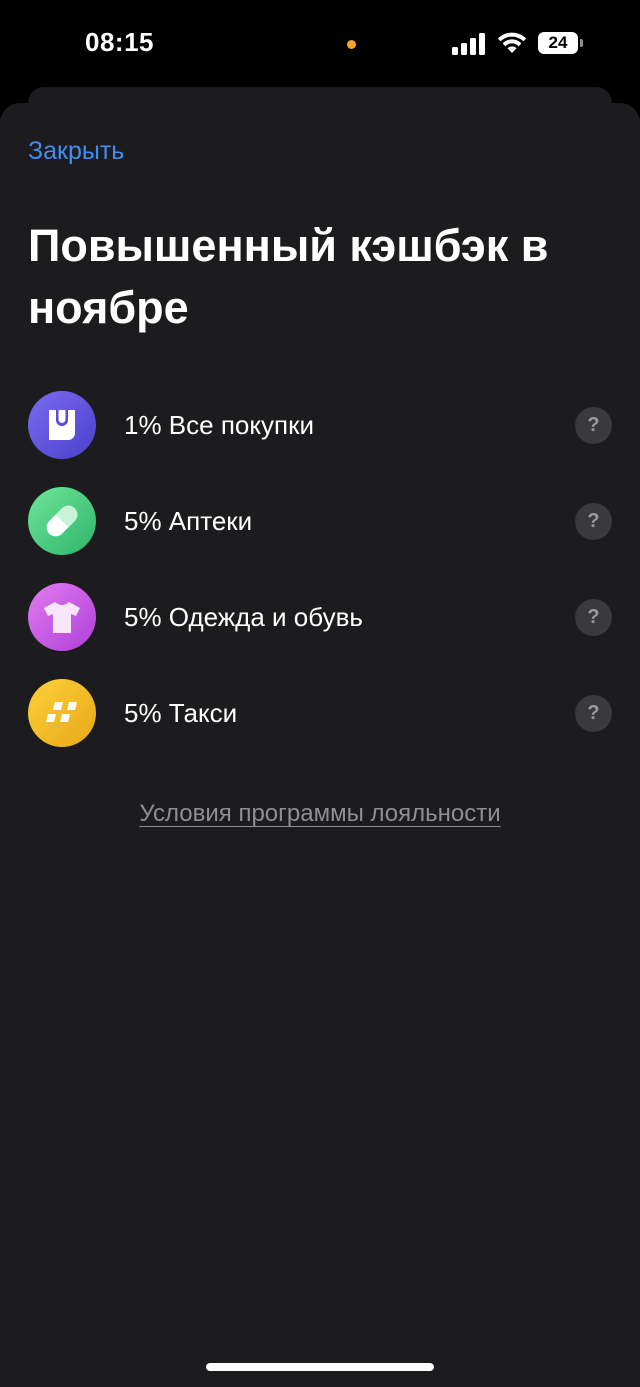 The height and width of the screenshot is (1387, 640). I want to click on loyalty-terms-link: Условия программы лояльности, so click(320, 814).